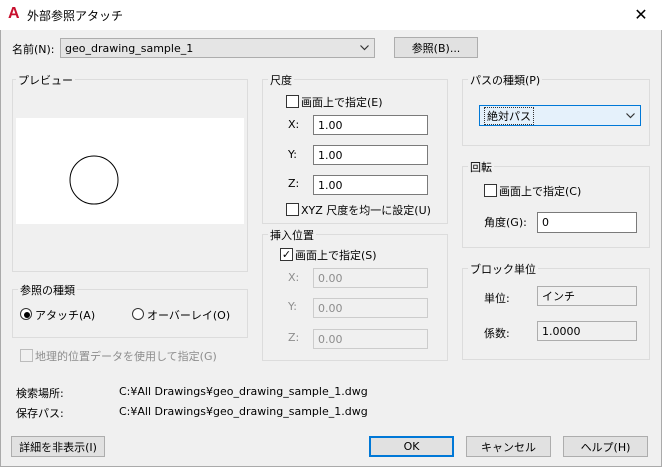 Image resolution: width=662 pixels, height=467 pixels. Describe the element at coordinates (130, 171) in the screenshot. I see `preview-canvas` at that location.